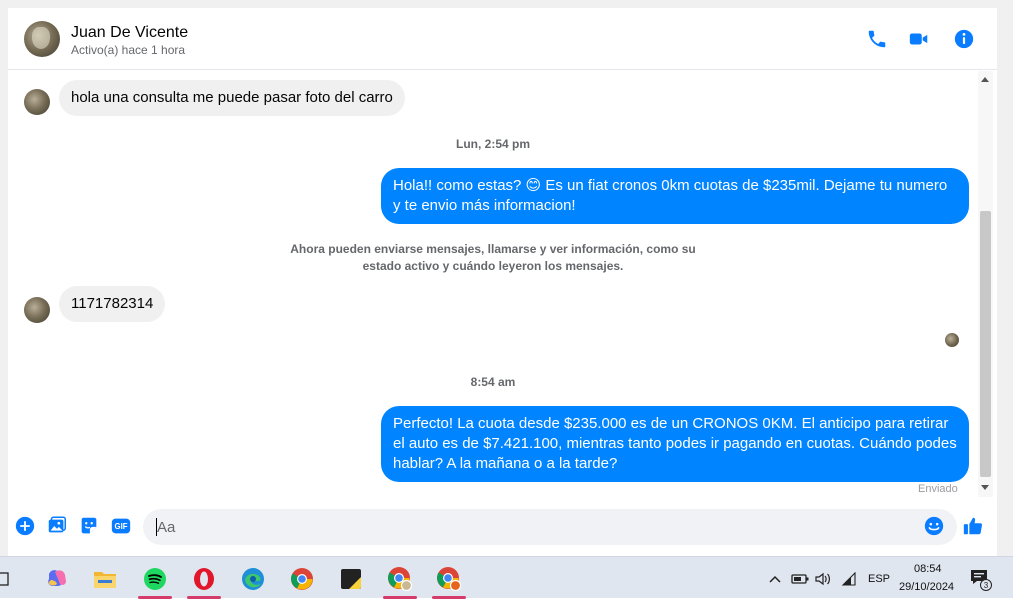 The width and height of the screenshot is (1013, 599). Describe the element at coordinates (985, 344) in the screenshot. I see `scroll-thumb` at that location.